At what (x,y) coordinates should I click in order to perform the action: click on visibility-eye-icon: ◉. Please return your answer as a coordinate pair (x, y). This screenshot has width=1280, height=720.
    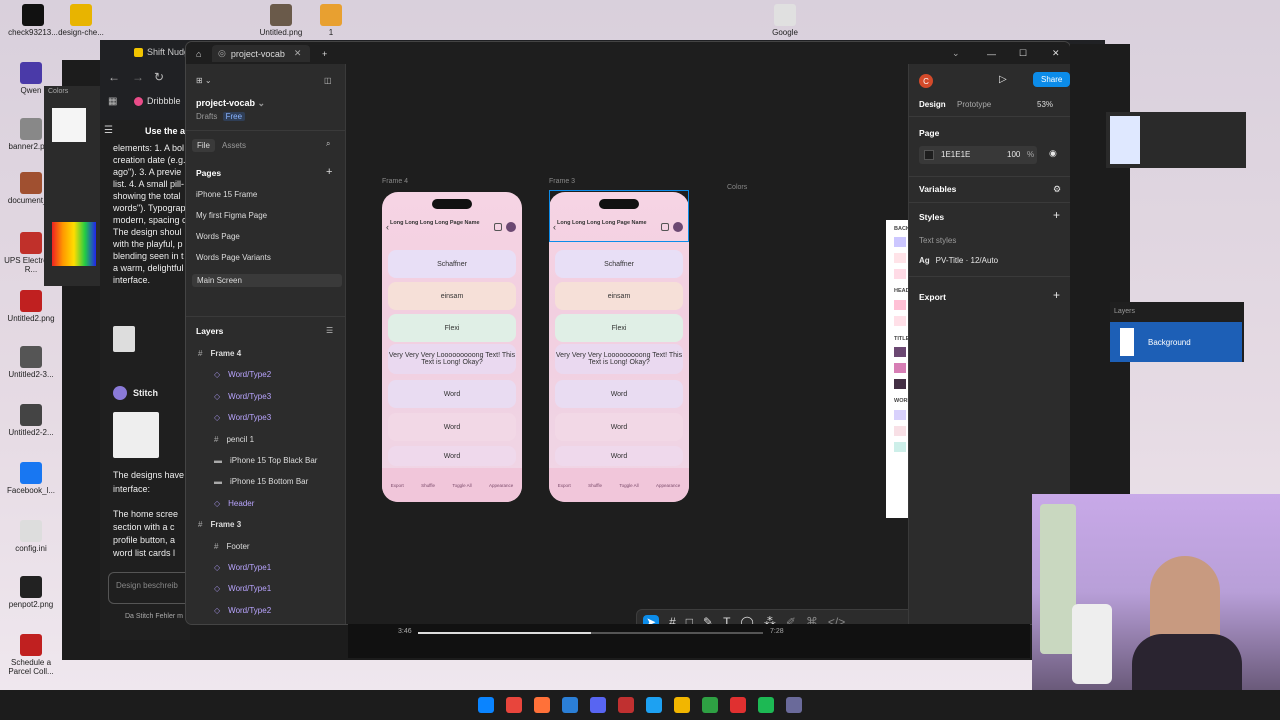
    Looking at the image, I should click on (1053, 153).